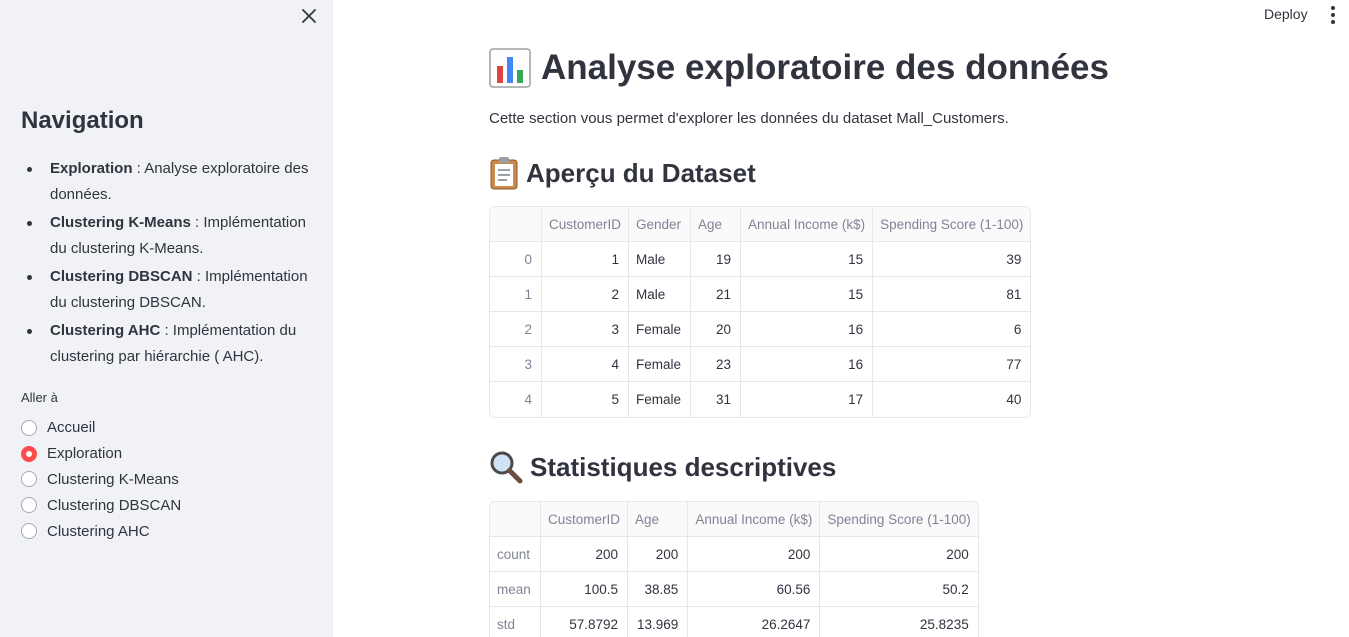 This screenshot has height=637, width=1349. Describe the element at coordinates (716, 294) in the screenshot. I see `table-cell: 21` at that location.